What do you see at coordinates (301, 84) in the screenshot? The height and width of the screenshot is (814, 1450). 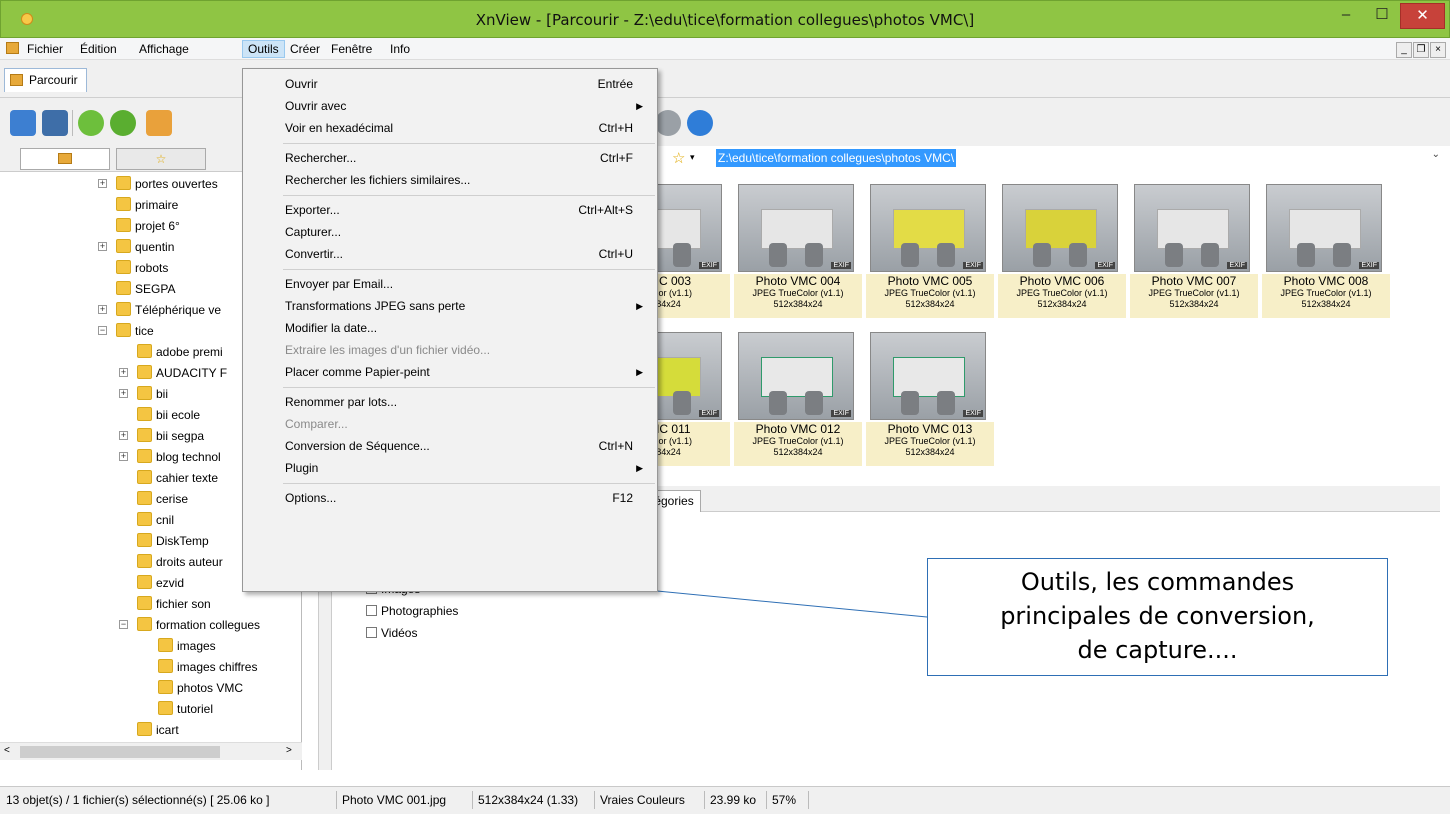 I see `menu-item-label: Ouvrir` at bounding box center [301, 84].